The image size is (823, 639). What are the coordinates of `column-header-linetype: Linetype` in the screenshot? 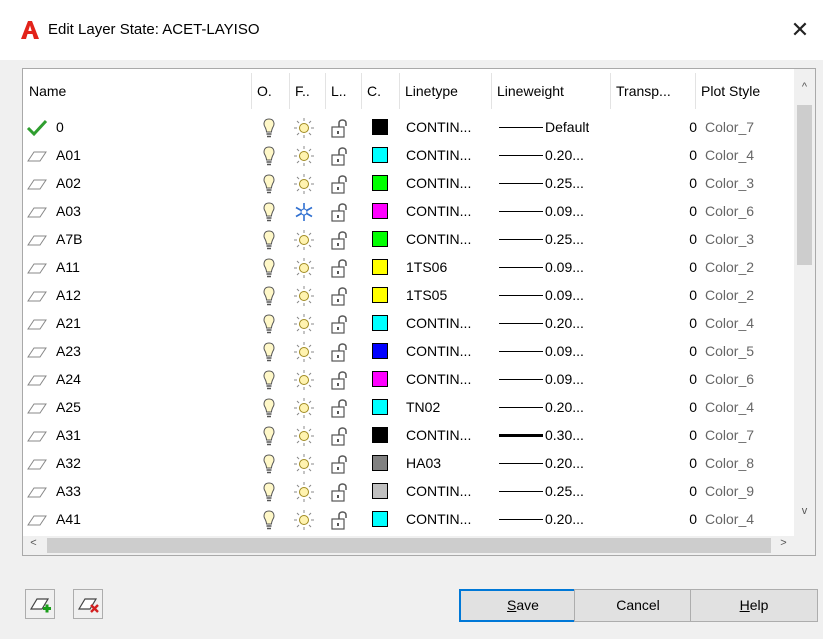 It's located at (445, 91).